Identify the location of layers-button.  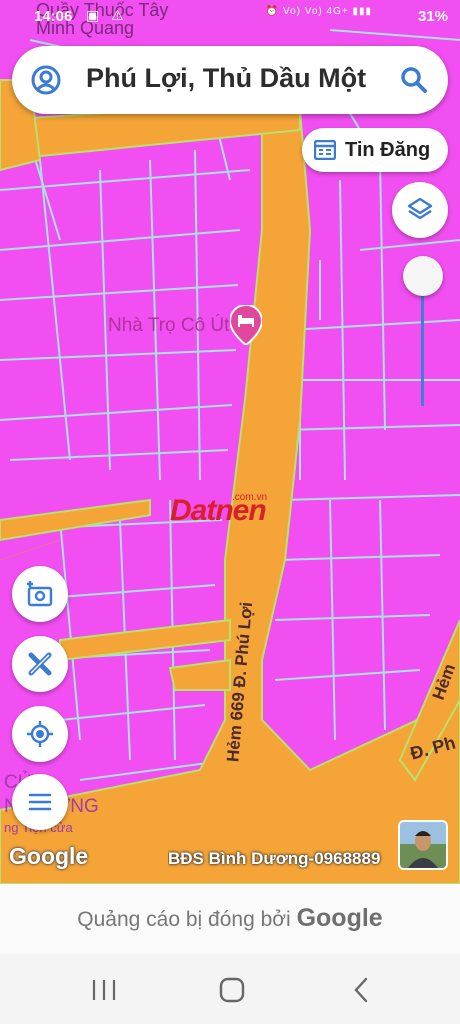
(420, 210).